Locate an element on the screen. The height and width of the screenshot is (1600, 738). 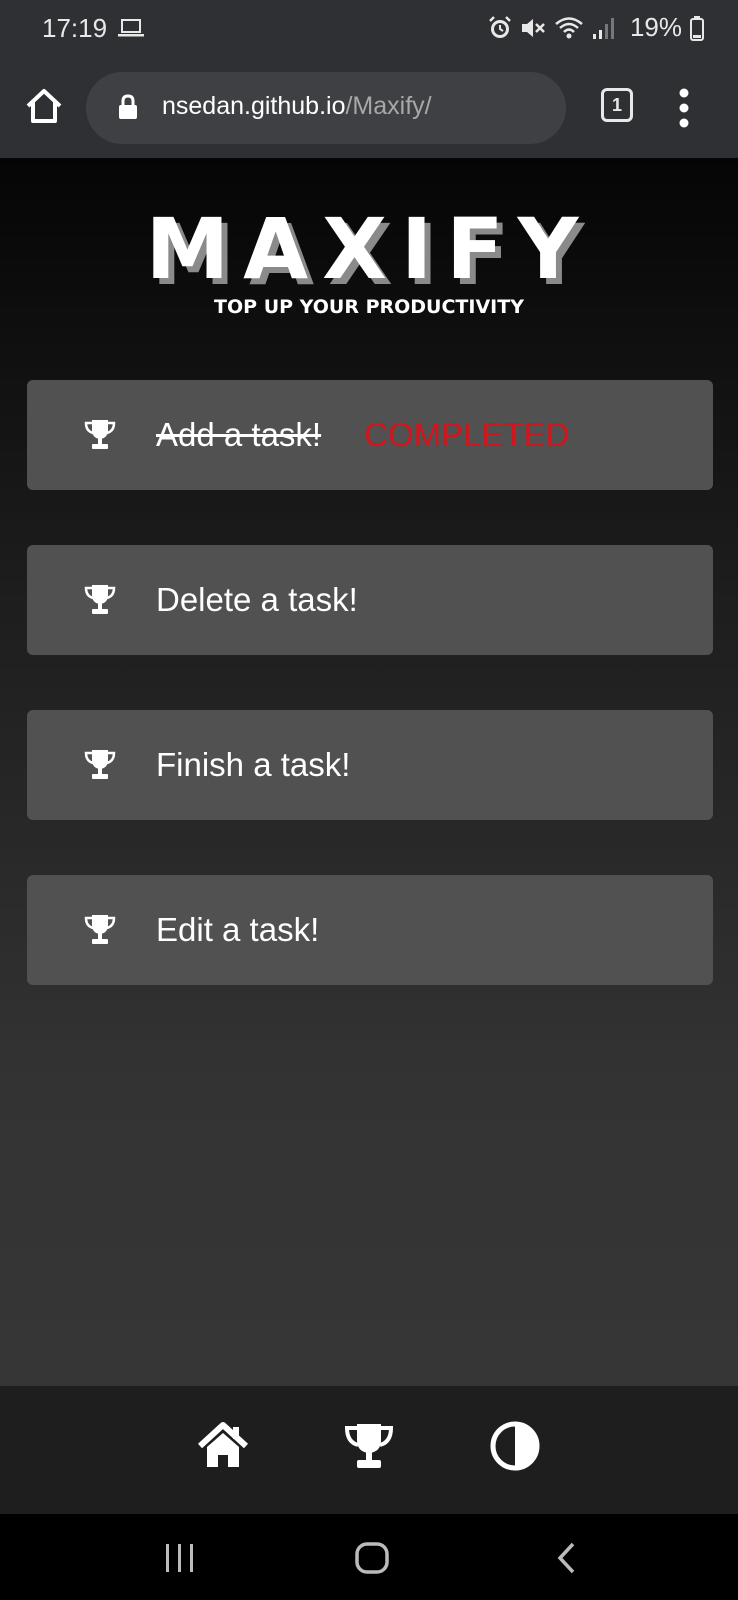
alarm-icon is located at coordinates (500, 26).